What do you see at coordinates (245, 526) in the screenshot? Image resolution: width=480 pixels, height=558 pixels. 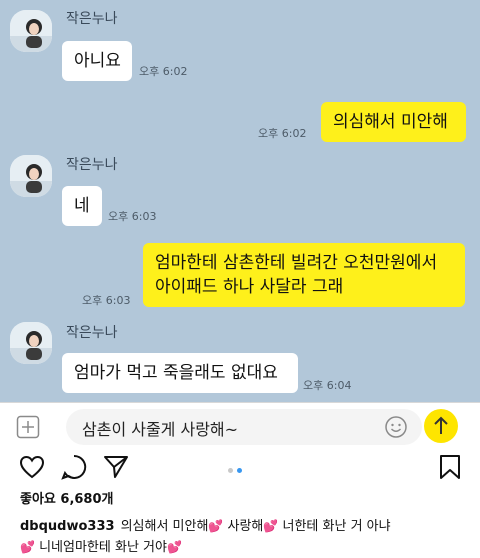 I see `caption-text: 사랑해` at bounding box center [245, 526].